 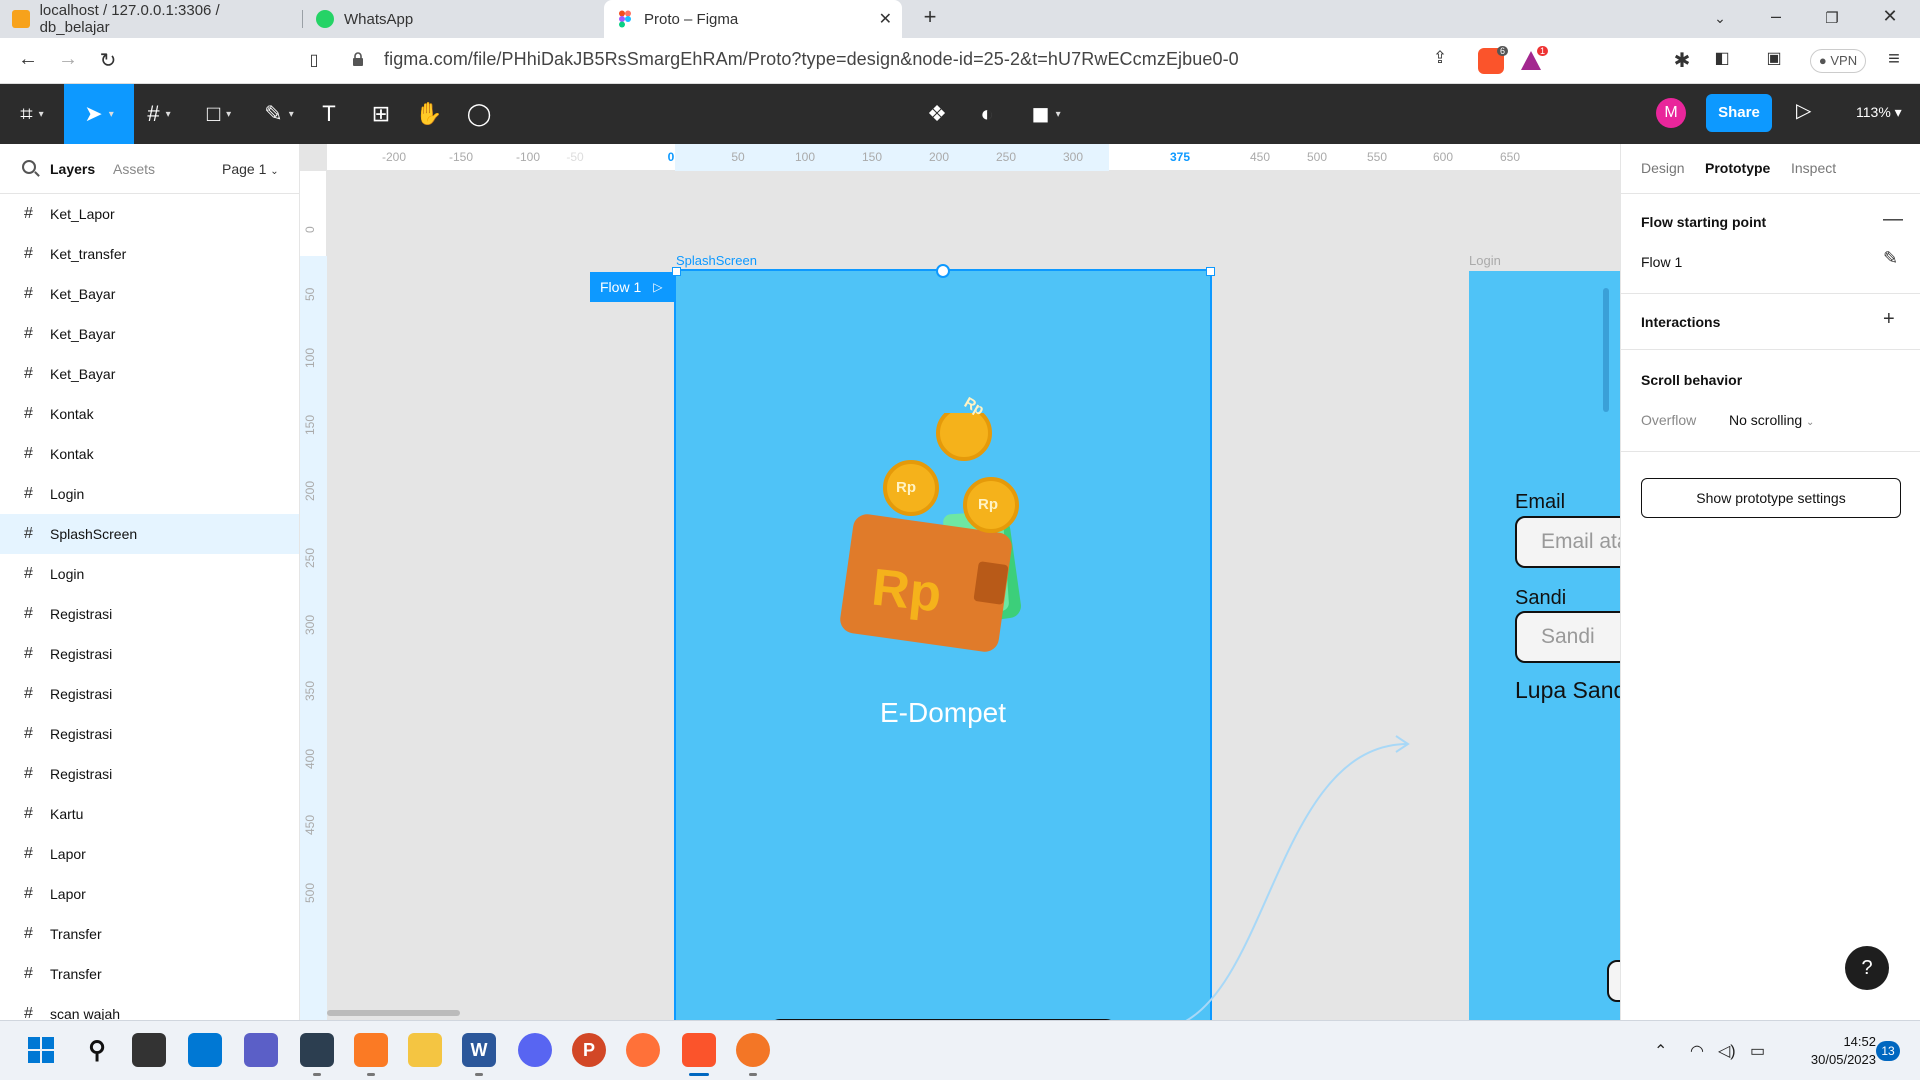 I want to click on share-page-icon: ⇪, so click(x=1440, y=58).